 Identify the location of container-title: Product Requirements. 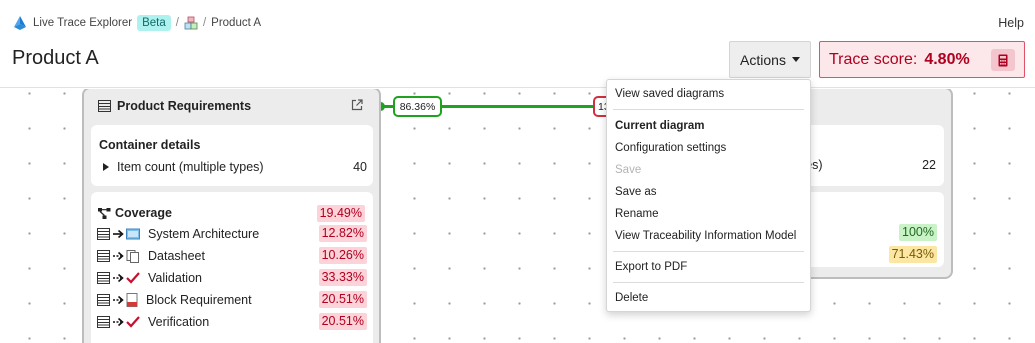
(184, 106).